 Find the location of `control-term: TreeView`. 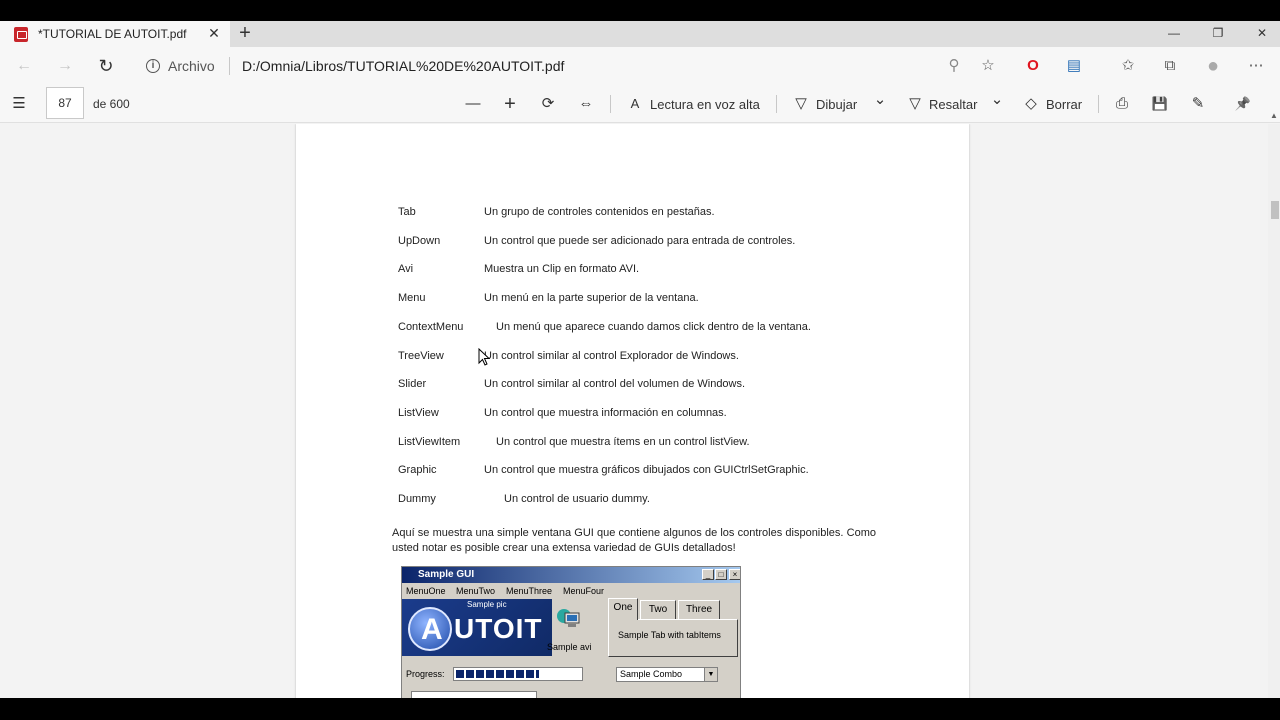

control-term: TreeView is located at coordinates (421, 355).